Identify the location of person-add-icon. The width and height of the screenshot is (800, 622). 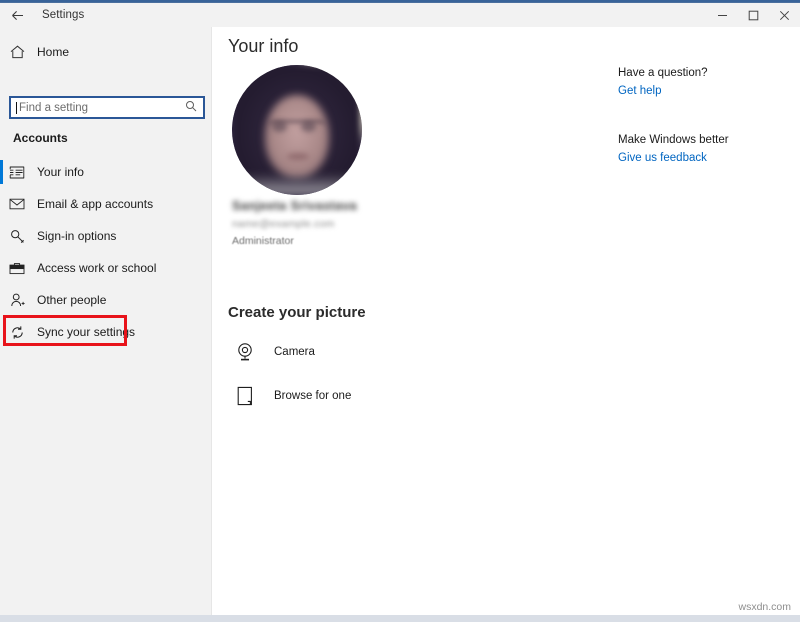
(17, 300).